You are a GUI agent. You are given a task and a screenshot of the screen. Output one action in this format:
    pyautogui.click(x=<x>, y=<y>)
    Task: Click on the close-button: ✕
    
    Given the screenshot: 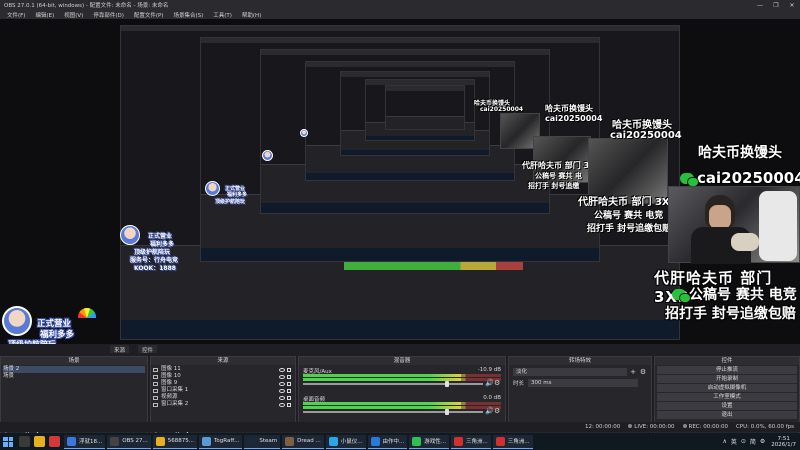 What is the action you would take?
    pyautogui.click(x=792, y=5)
    